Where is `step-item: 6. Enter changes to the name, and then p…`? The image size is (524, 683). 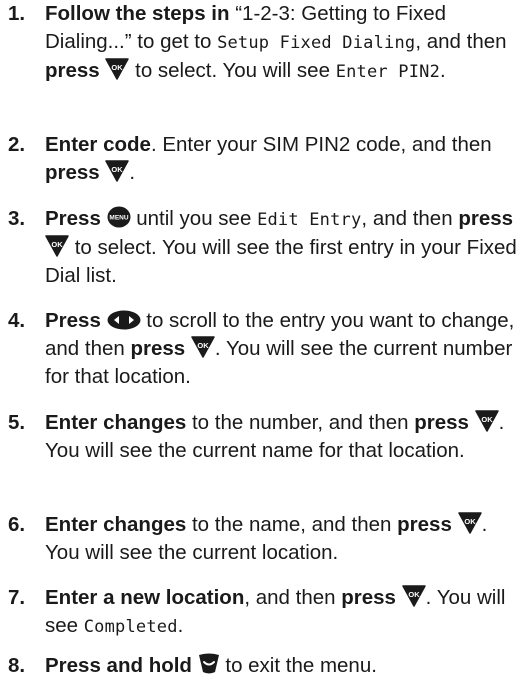 step-item: 6. Enter changes to the name, and then p… is located at coordinates (260, 539).